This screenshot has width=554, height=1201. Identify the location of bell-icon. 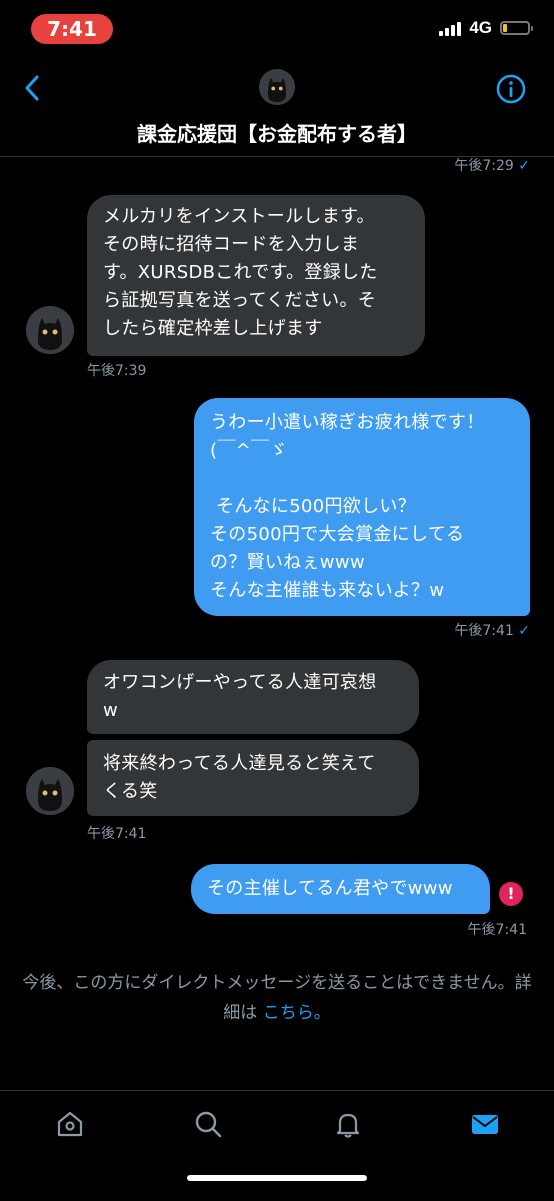
(348, 1125).